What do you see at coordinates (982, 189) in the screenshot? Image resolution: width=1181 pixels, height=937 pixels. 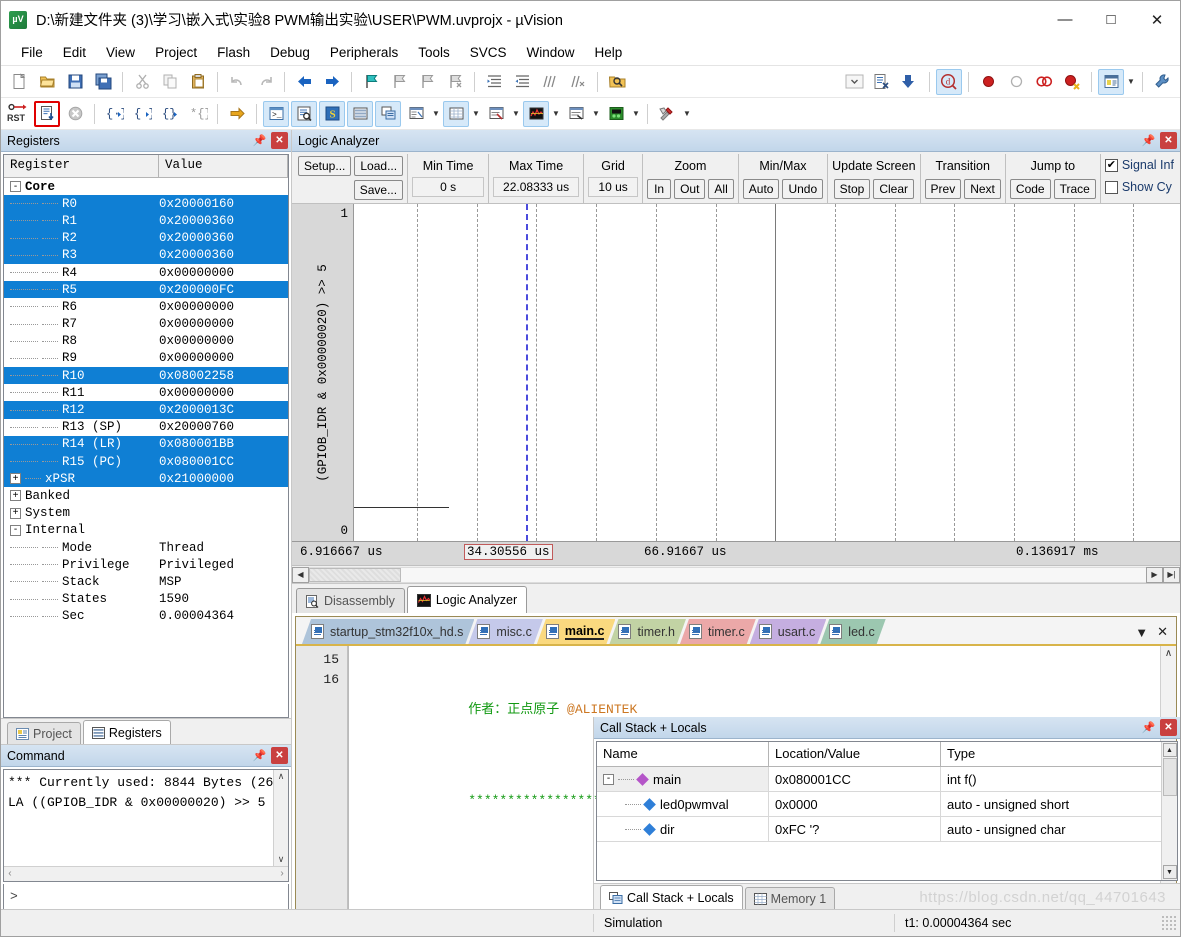 I see `la-transition-next-button: Next` at bounding box center [982, 189].